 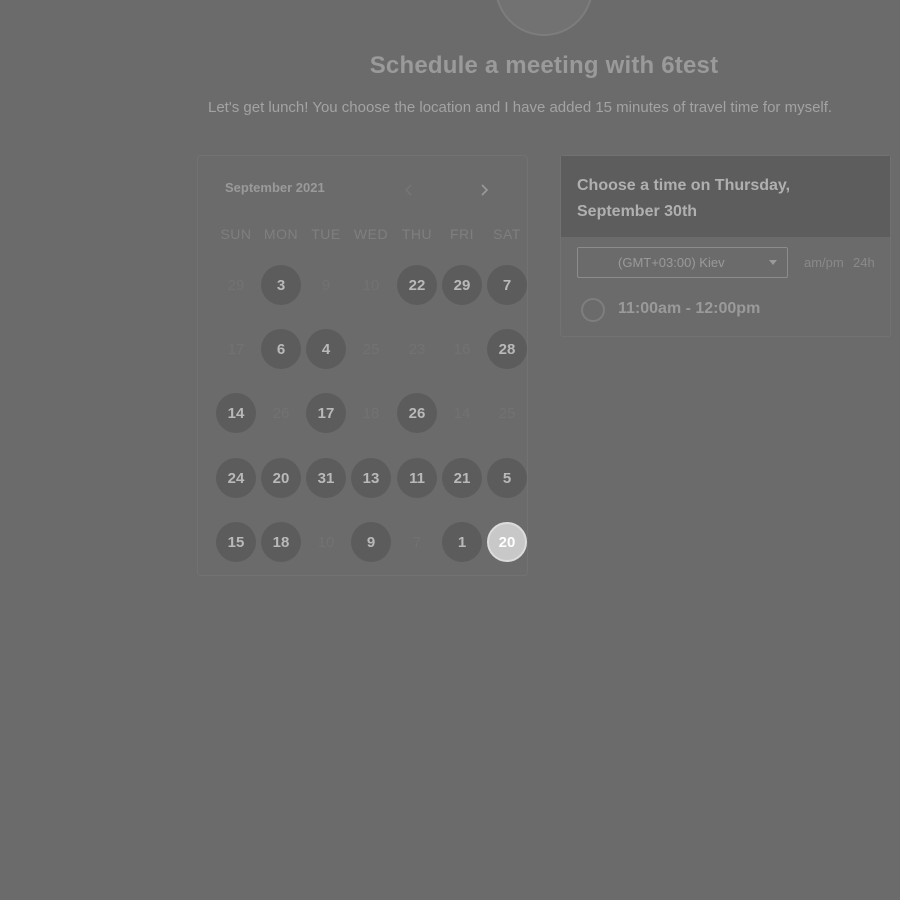 I want to click on page-title: Schedule a meeting with 6test, so click(x=544, y=65).